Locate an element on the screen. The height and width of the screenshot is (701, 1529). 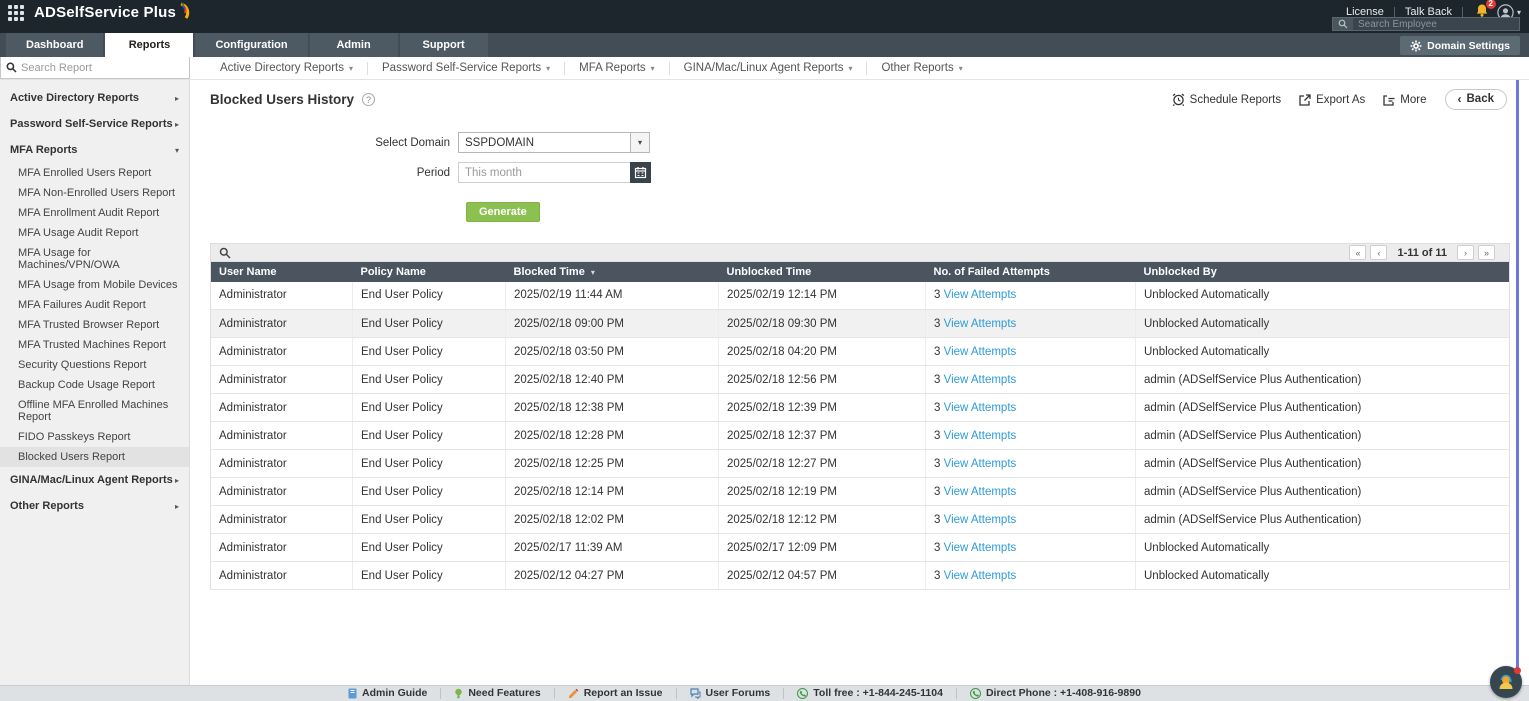
cell-blocked-time: 2025/02/18 09:00 PM is located at coordinates (612, 323).